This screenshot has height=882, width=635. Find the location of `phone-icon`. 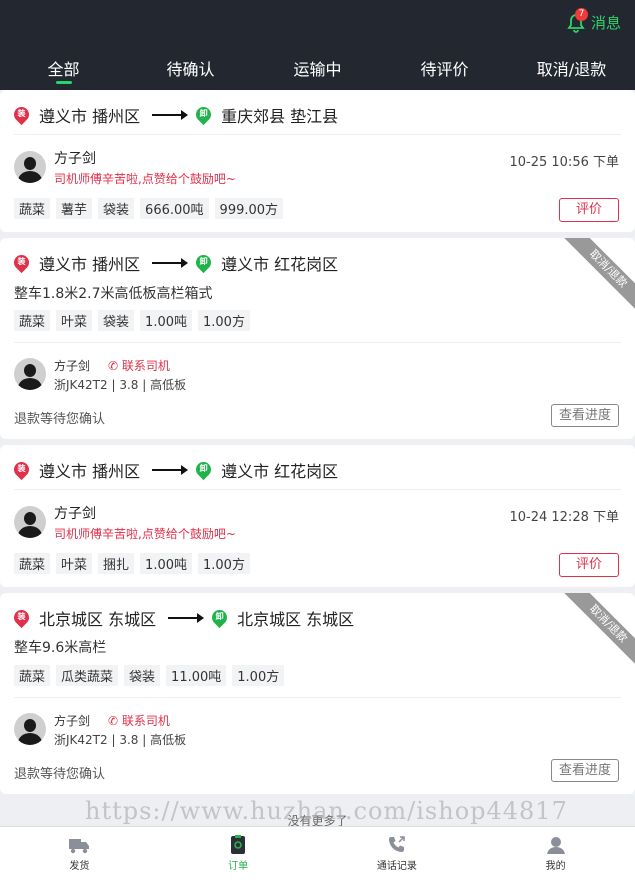

phone-icon is located at coordinates (397, 845).